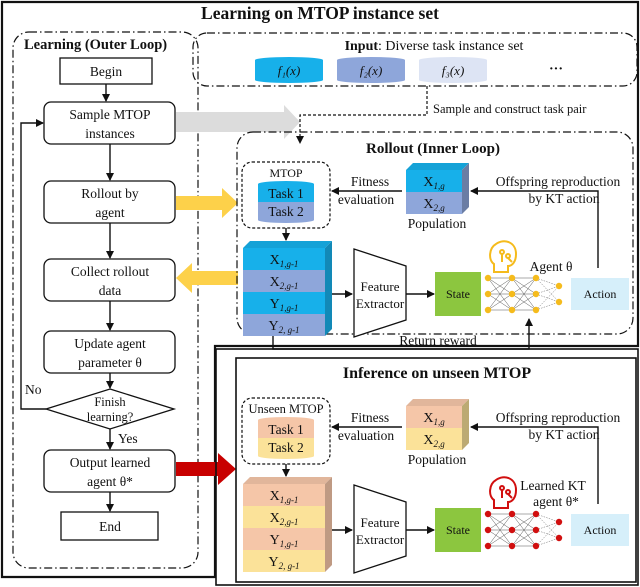  What do you see at coordinates (110, 417) in the screenshot?
I see `svg-text: learning?` at bounding box center [110, 417].